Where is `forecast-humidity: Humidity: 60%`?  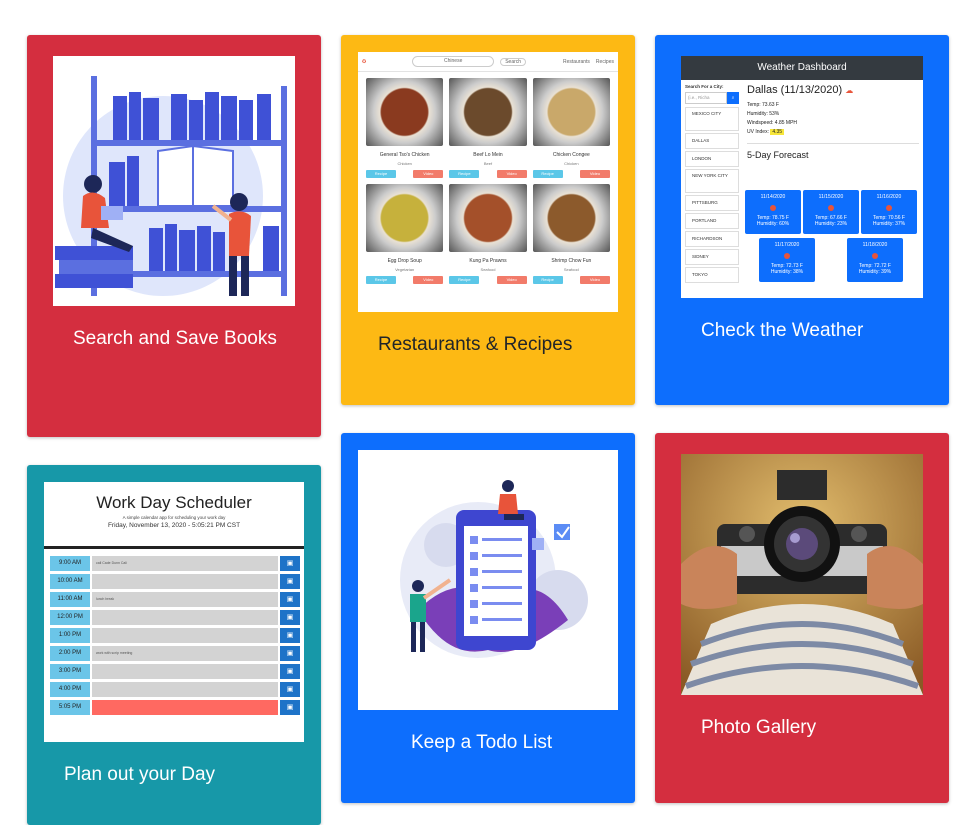 forecast-humidity: Humidity: 60% is located at coordinates (773, 224).